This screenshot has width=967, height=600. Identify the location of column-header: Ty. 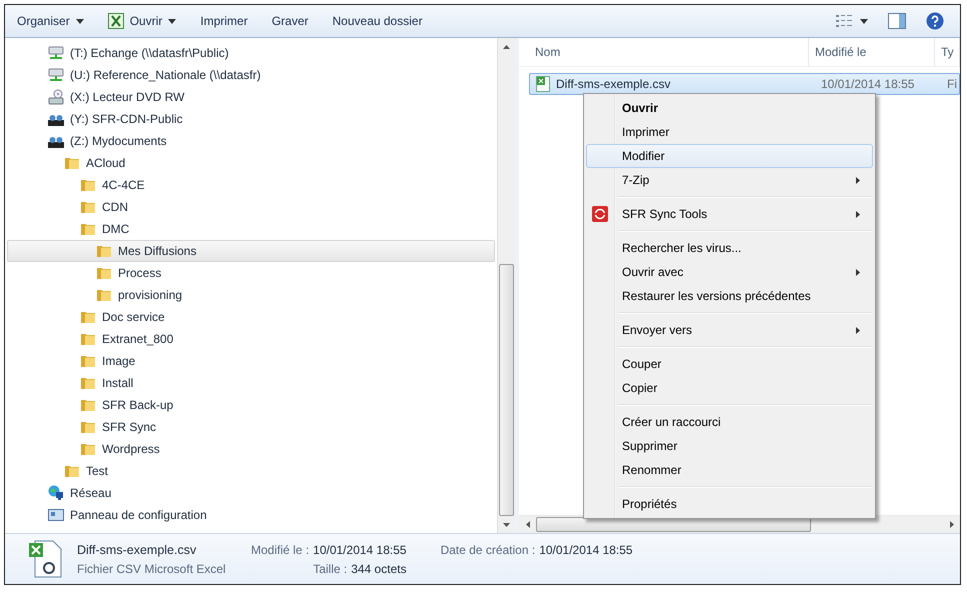
(947, 52).